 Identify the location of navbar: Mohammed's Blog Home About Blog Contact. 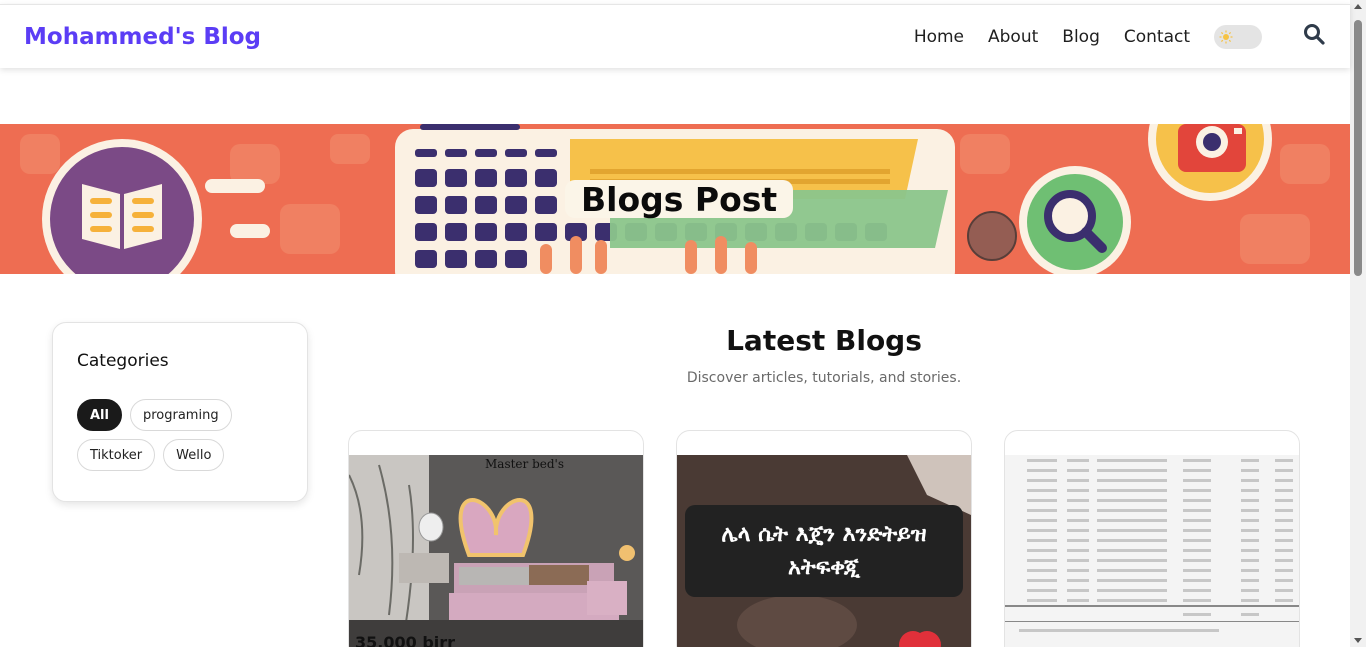
(675, 36).